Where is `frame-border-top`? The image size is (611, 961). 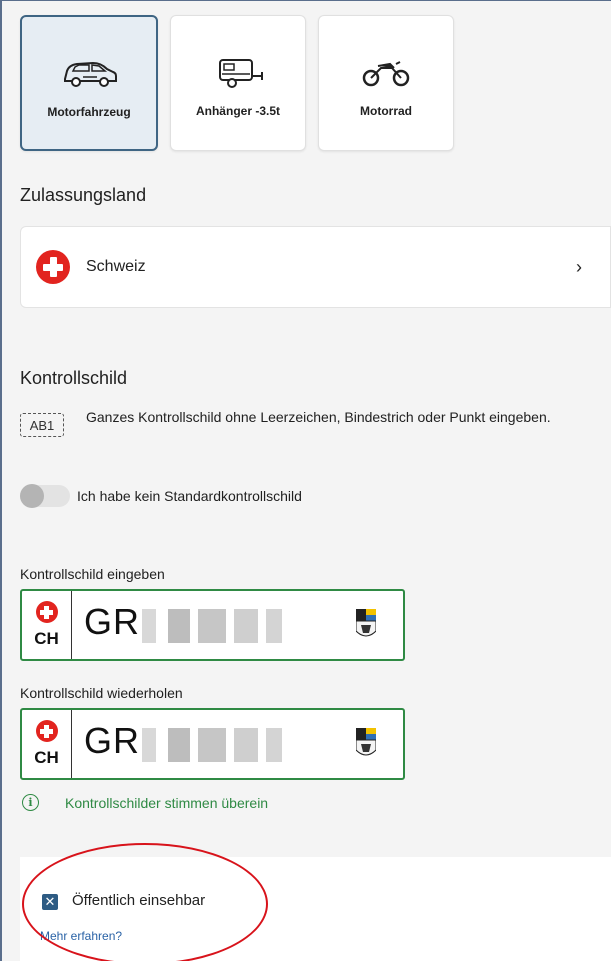
frame-border-top is located at coordinates (305, 0).